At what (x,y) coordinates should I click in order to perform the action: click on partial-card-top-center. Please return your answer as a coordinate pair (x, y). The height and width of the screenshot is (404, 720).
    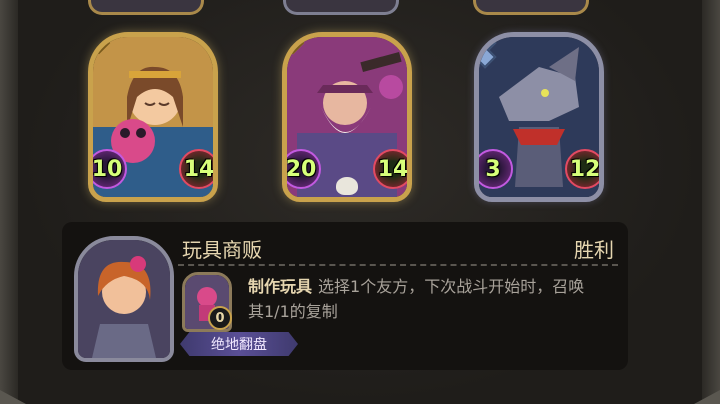
    Looking at the image, I should click on (341, 7).